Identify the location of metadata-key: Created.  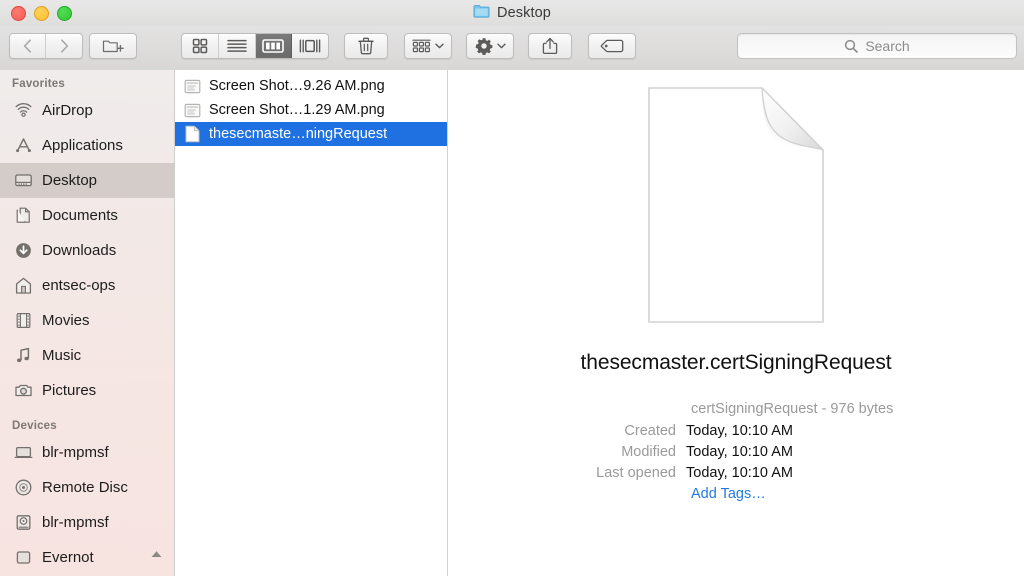
(650, 431).